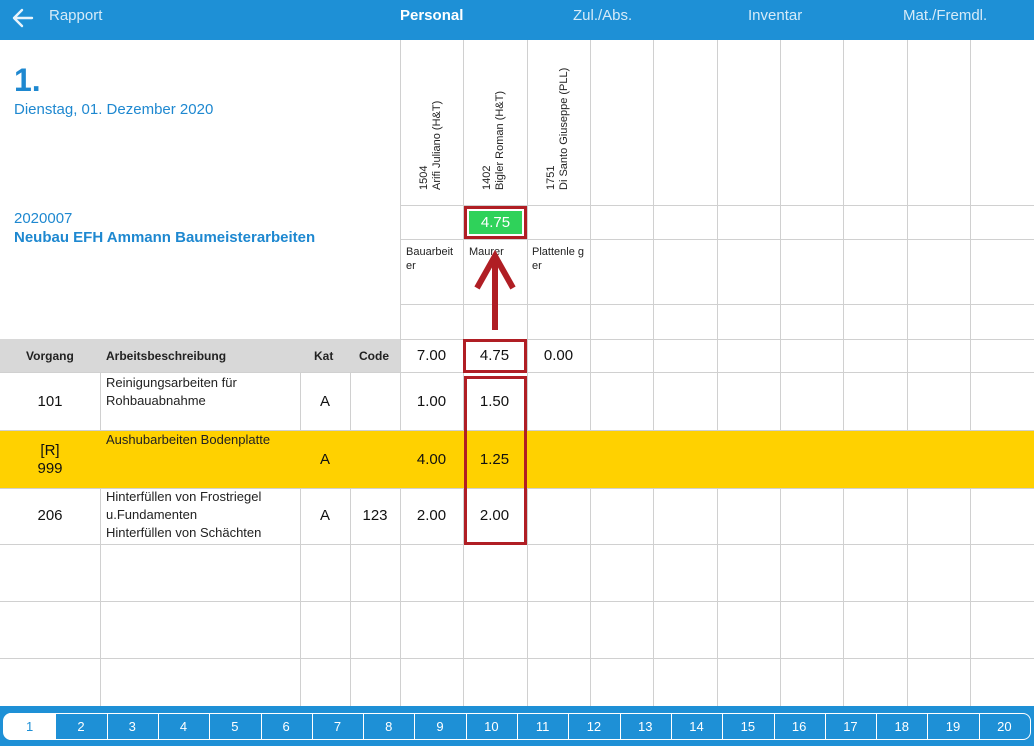 Image resolution: width=1034 pixels, height=746 pixels. I want to click on column-header-beschreibung: Arbeitsbeschreibung, so click(166, 356).